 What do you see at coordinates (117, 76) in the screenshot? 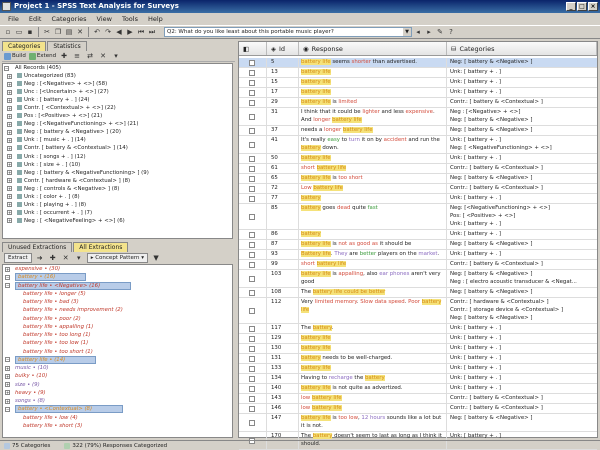
I see `category-item: + Uncategorized (83)` at bounding box center [117, 76].